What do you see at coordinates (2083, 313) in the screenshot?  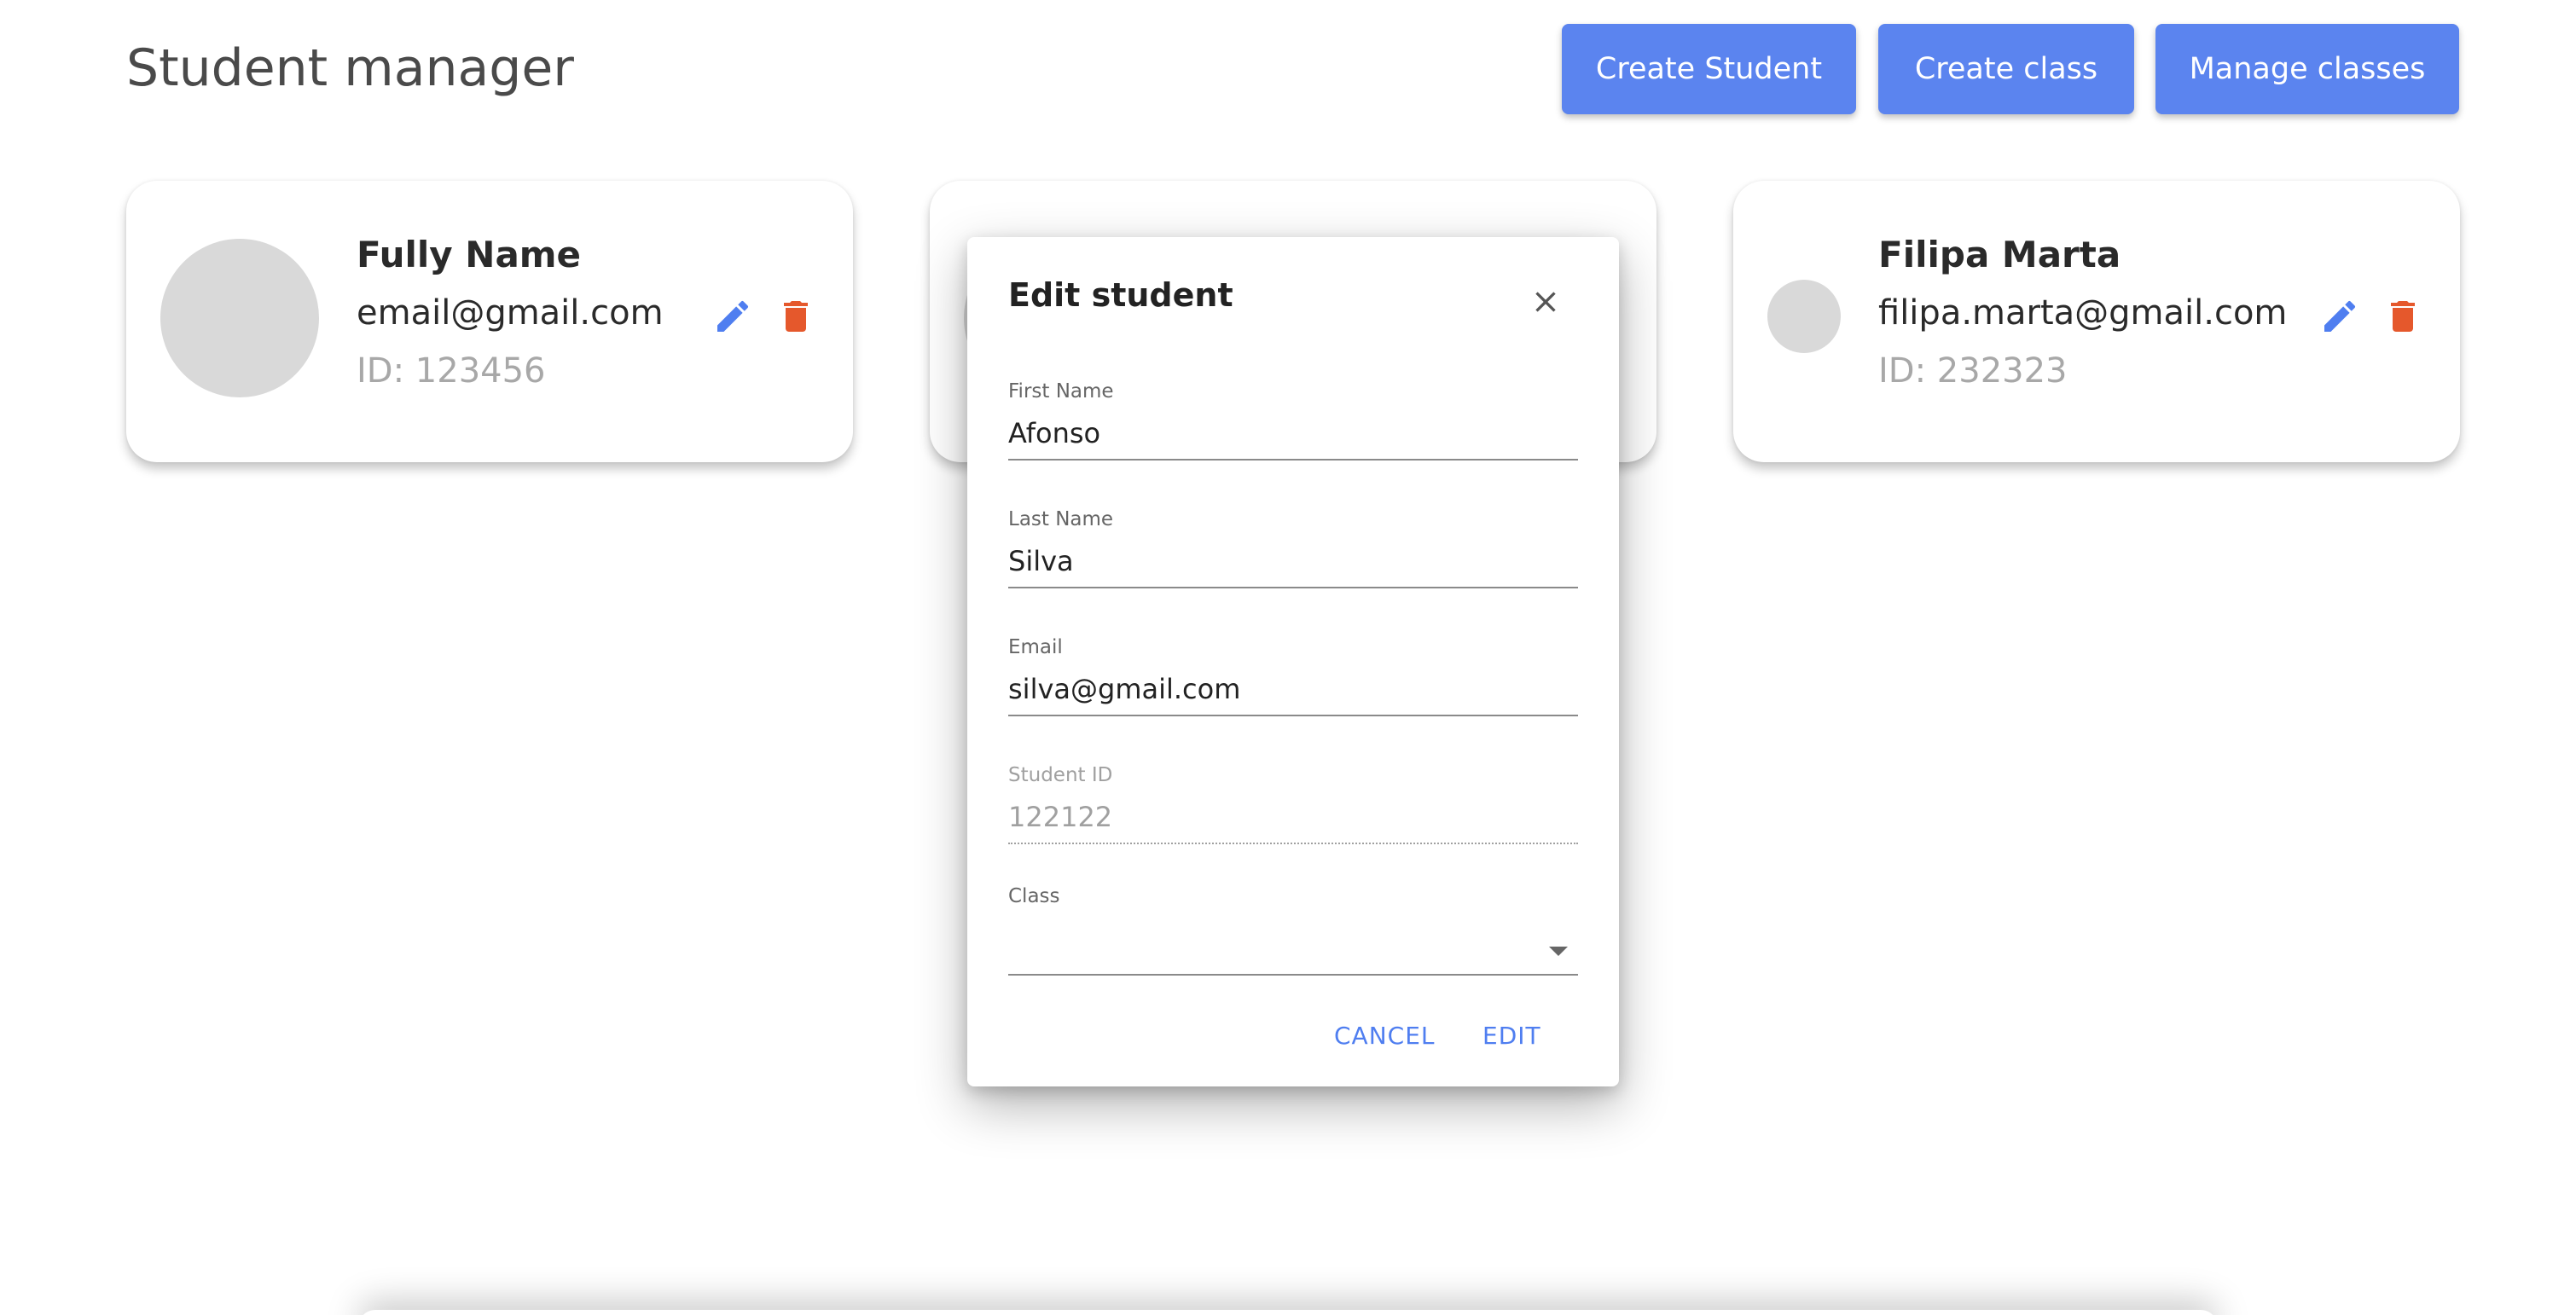 I see `student-email: filipa.marta@gmail.com` at bounding box center [2083, 313].